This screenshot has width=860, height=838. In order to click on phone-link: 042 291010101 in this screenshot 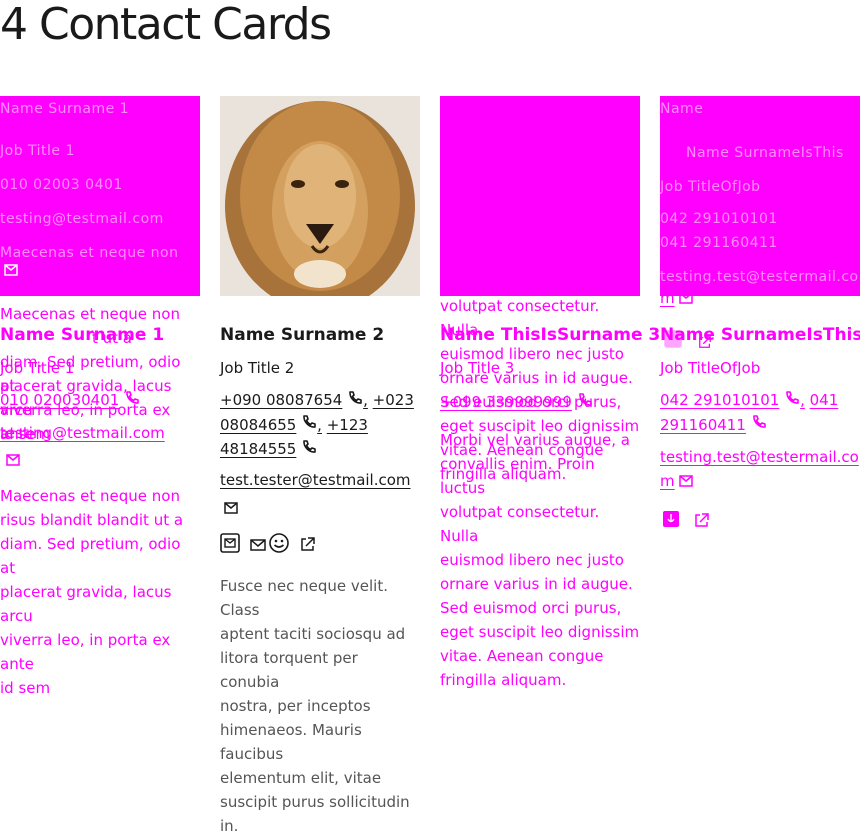, I will do `click(719, 400)`.